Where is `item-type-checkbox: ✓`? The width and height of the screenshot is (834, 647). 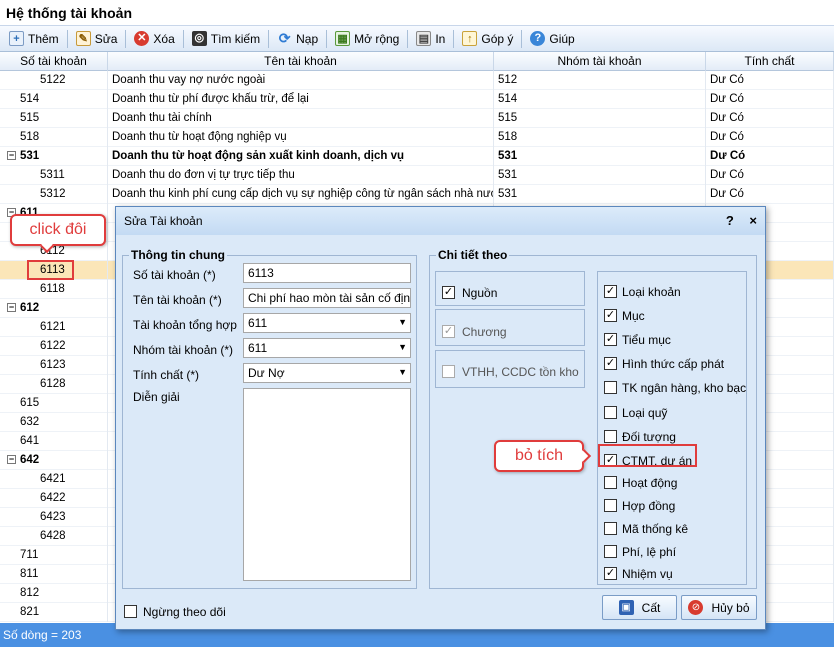 item-type-checkbox: ✓ is located at coordinates (610, 291).